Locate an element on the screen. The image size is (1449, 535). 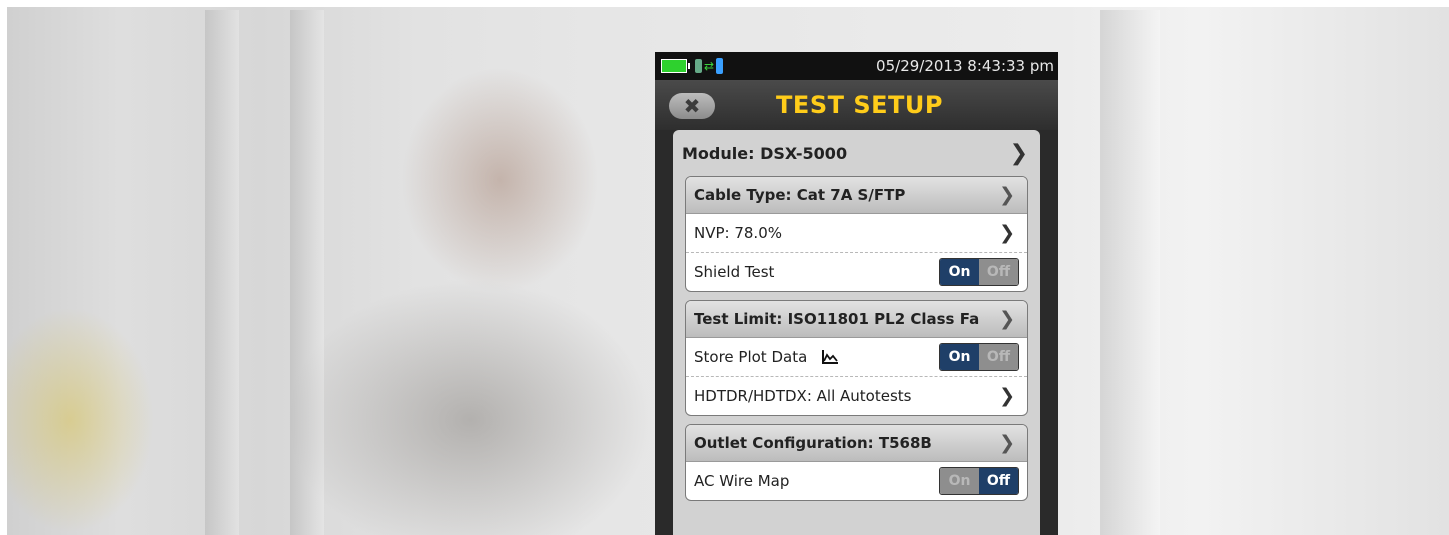
outlet-configuration-label: Outlet Configuration: T568B is located at coordinates (813, 443).